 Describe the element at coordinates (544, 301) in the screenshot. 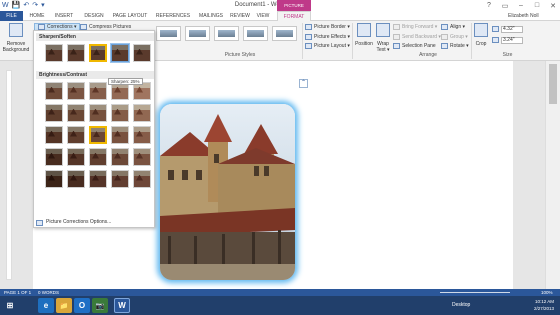

I see `clock-time: 10:12 AM` at that location.